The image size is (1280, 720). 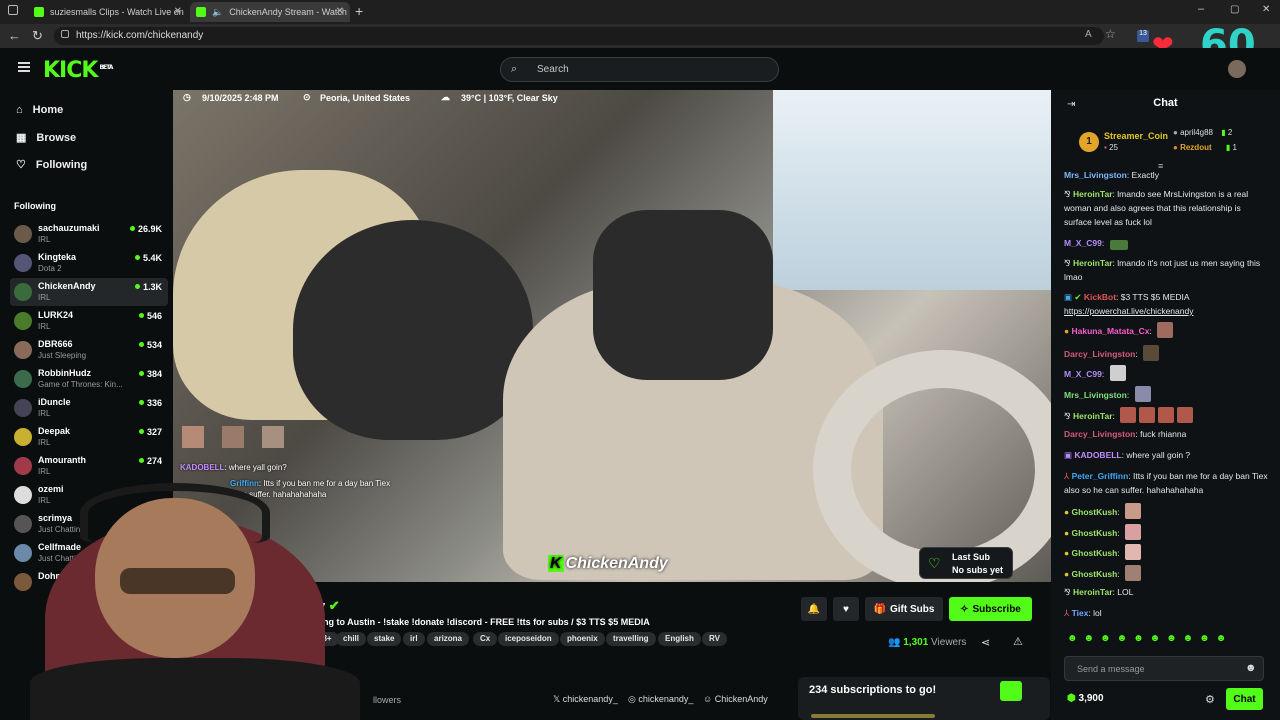 I want to click on following-item: RobbinHudz Game of Thrones: Kin... 384, so click(x=89, y=379).